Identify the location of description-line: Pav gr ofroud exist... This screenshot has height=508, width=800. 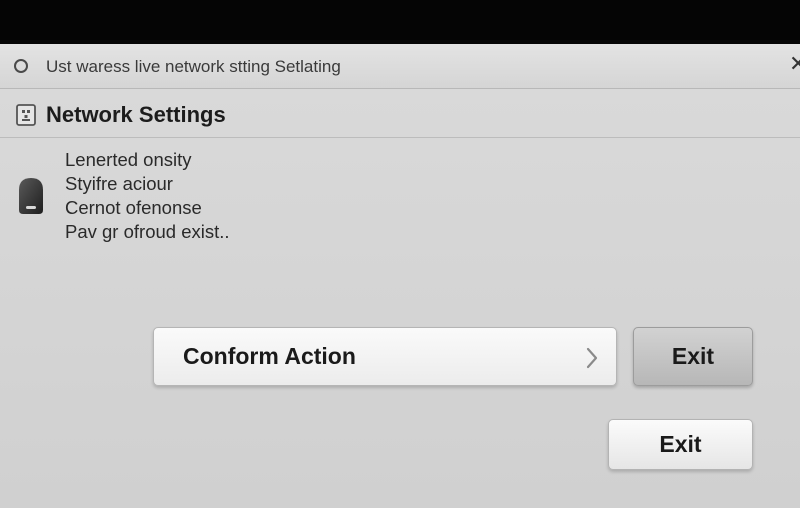
(147, 231).